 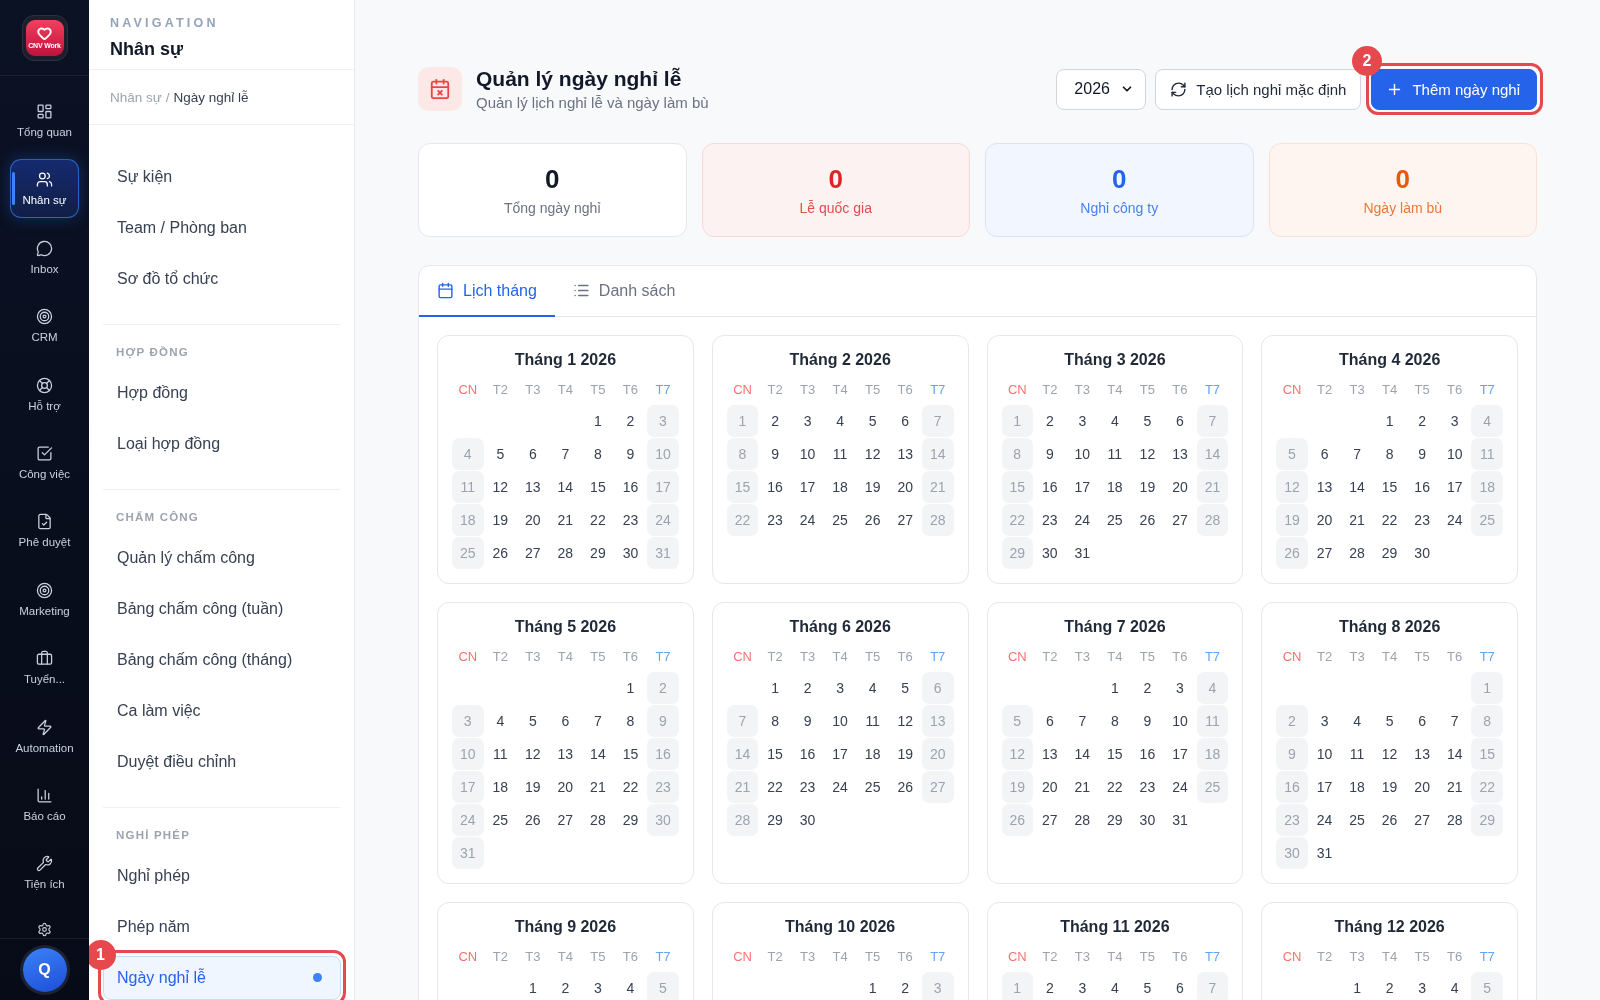 I want to click on day-cell: 31, so click(x=1082, y=553).